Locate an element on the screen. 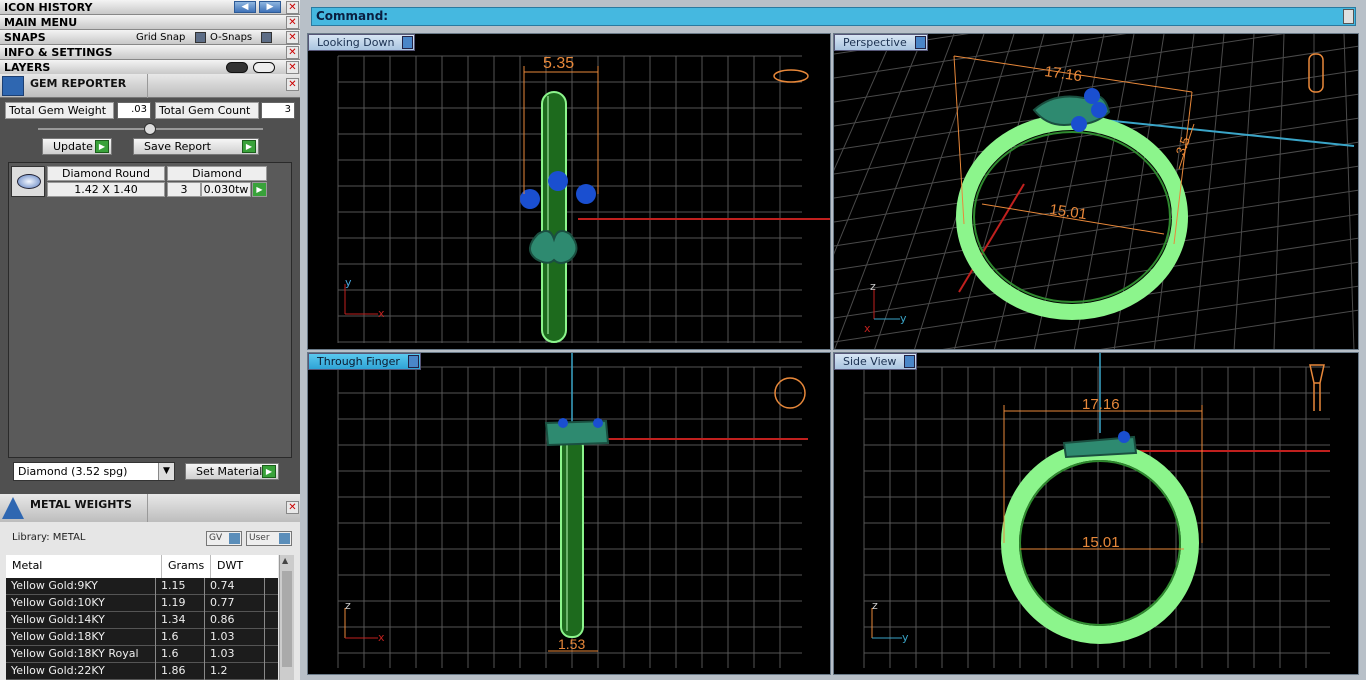 The width and height of the screenshot is (1366, 680). heart-setting is located at coordinates (553, 246).